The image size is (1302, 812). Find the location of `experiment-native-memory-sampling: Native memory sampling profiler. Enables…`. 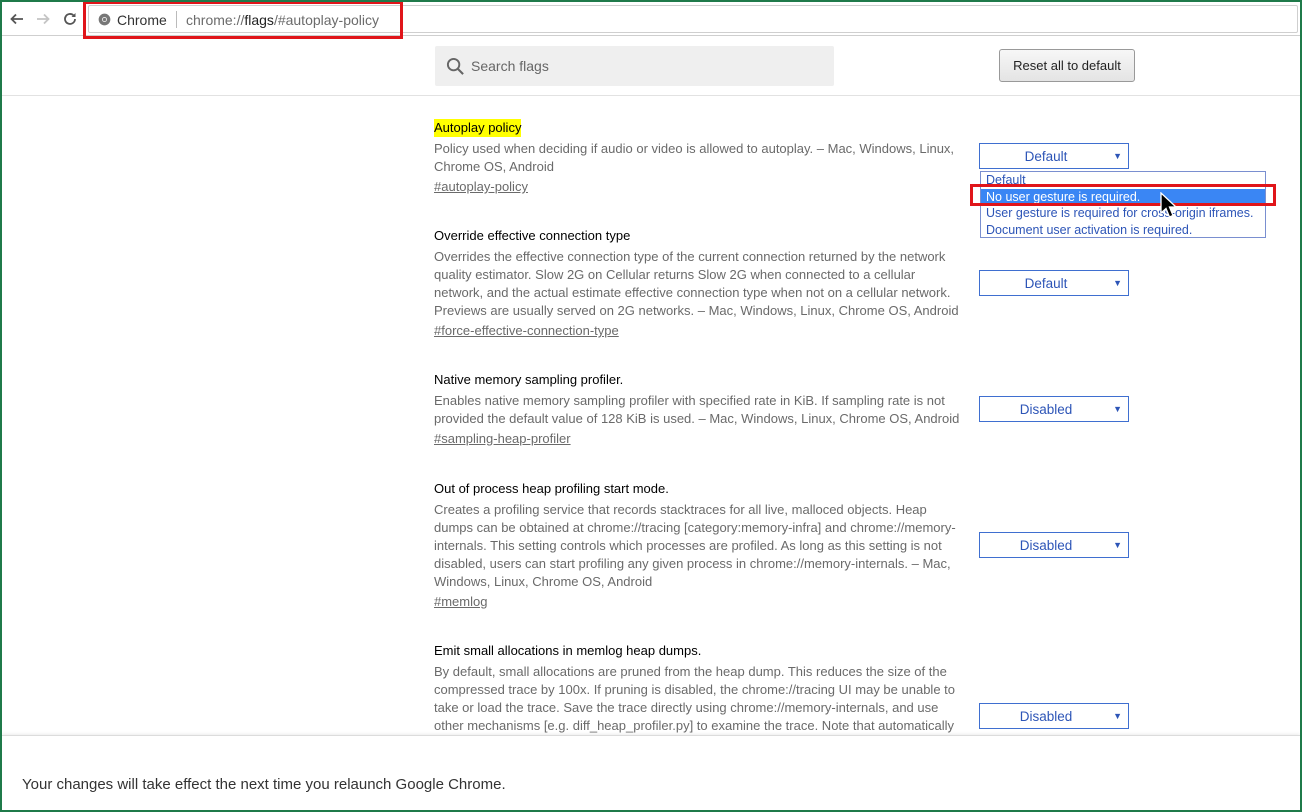

experiment-native-memory-sampling: Native memory sampling profiler. Enables… is located at coordinates (704, 409).